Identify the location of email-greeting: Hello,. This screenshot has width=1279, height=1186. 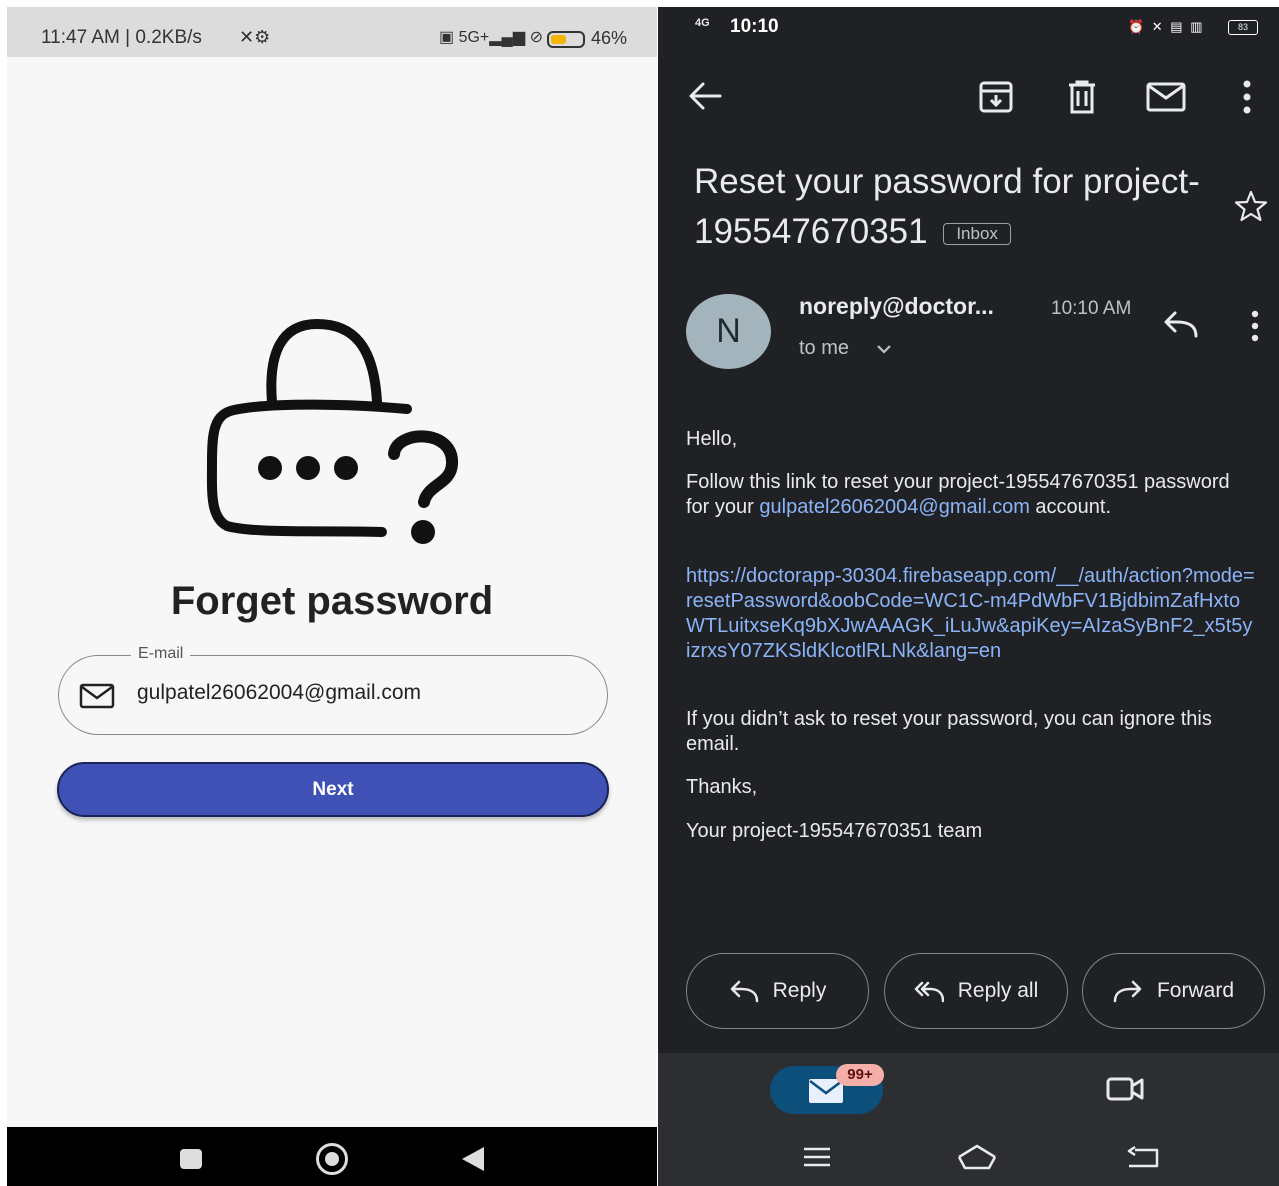
(712, 439).